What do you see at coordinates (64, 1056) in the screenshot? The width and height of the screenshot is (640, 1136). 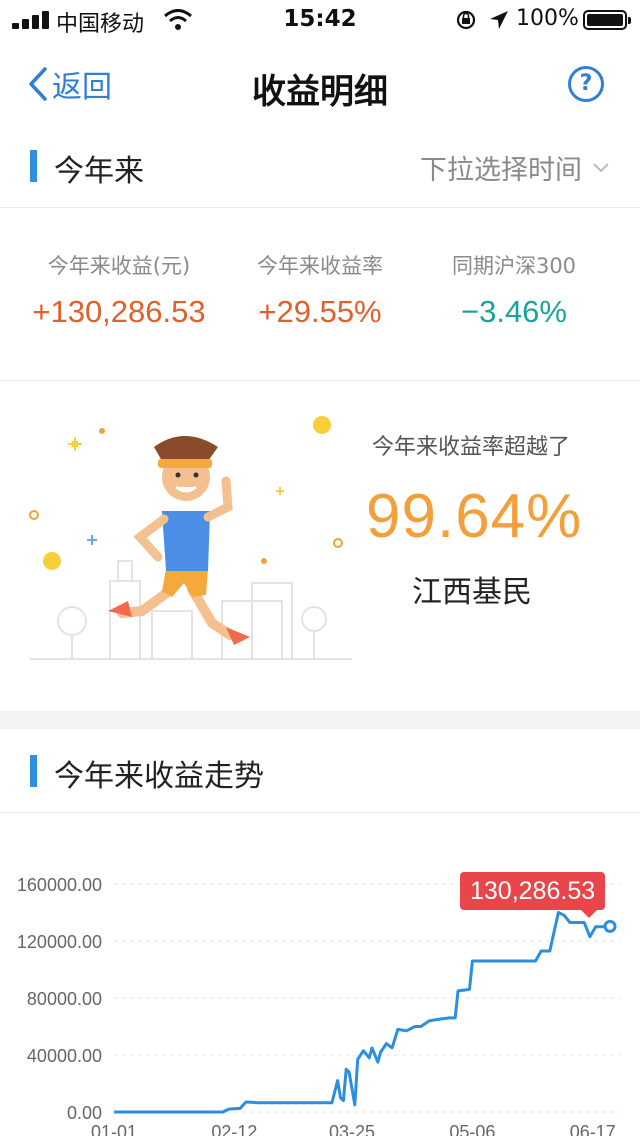 I see `y-tick-label: 40000.00` at bounding box center [64, 1056].